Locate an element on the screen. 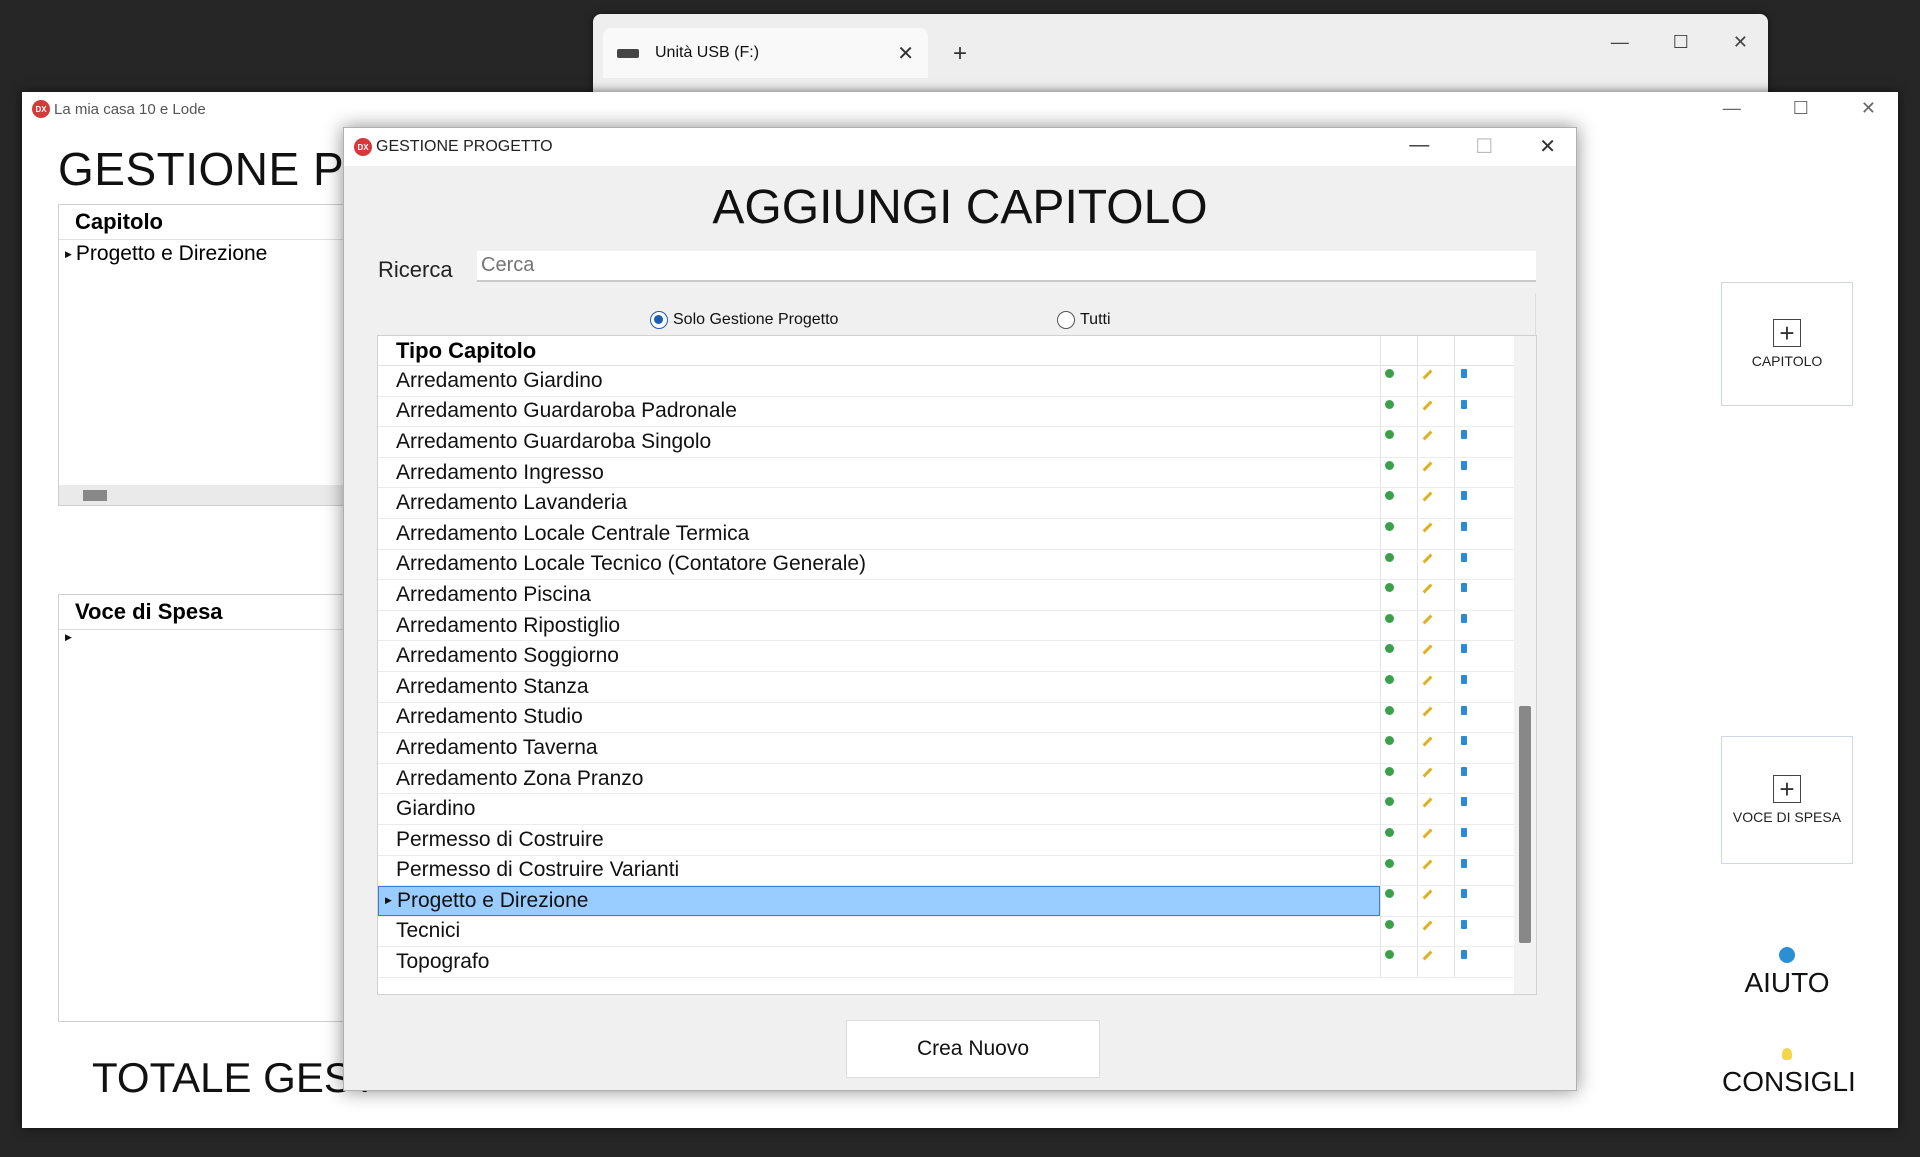 The image size is (1920, 1157). table-row: Arredamento Giardino is located at coordinates (957, 381).